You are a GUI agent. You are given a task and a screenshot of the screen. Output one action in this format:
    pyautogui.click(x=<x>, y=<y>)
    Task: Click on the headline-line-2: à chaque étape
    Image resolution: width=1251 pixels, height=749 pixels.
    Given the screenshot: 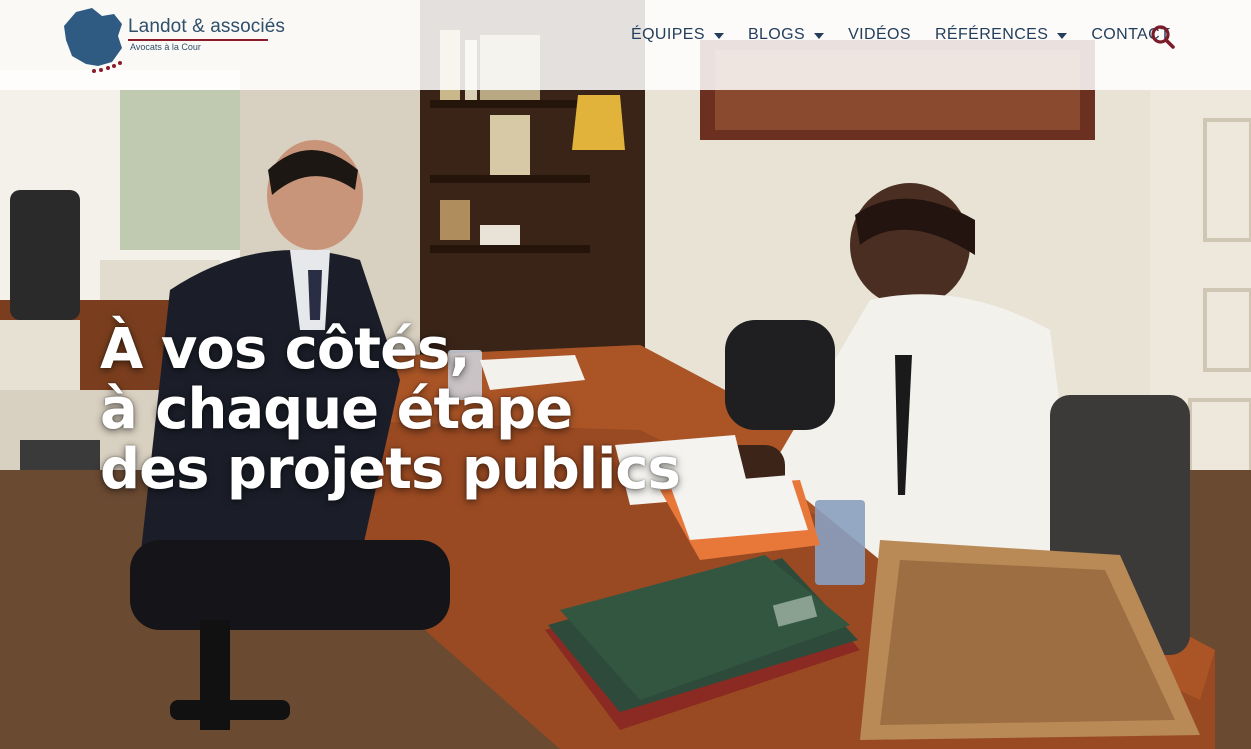 What is the action you would take?
    pyautogui.click(x=336, y=409)
    